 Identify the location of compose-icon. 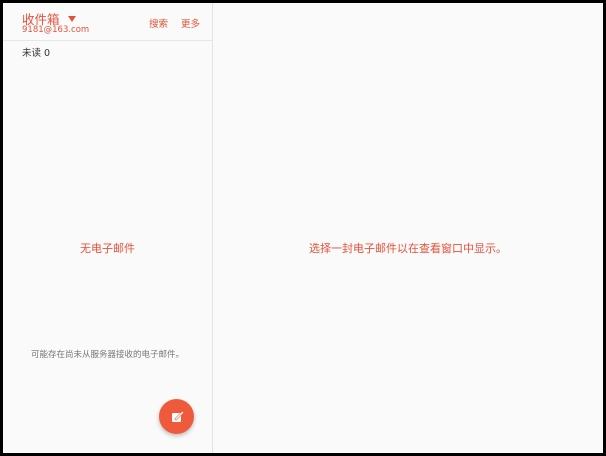
(177, 416).